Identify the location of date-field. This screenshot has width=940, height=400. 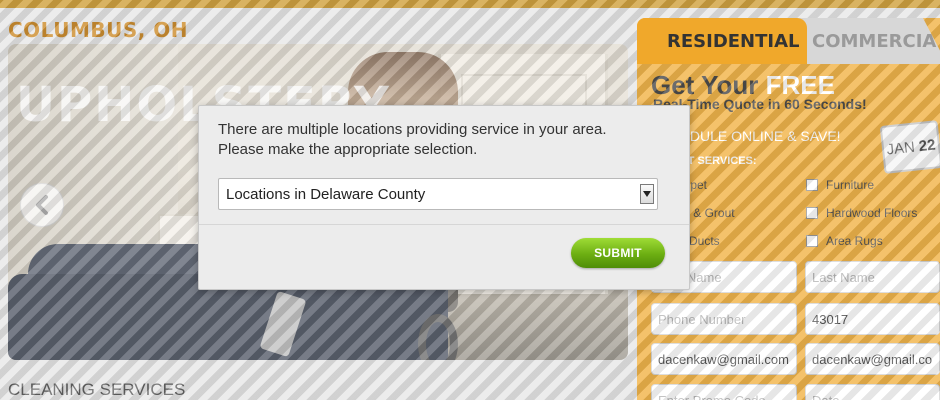
(872, 392).